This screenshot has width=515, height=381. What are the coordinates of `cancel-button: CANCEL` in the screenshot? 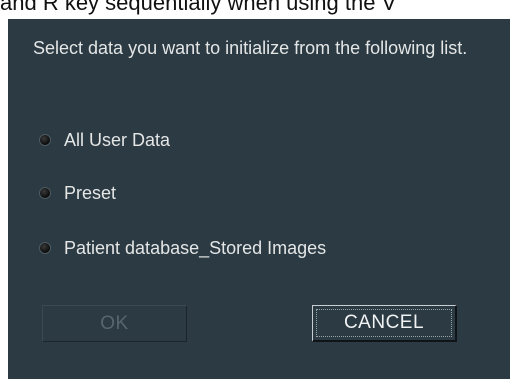 It's located at (384, 323).